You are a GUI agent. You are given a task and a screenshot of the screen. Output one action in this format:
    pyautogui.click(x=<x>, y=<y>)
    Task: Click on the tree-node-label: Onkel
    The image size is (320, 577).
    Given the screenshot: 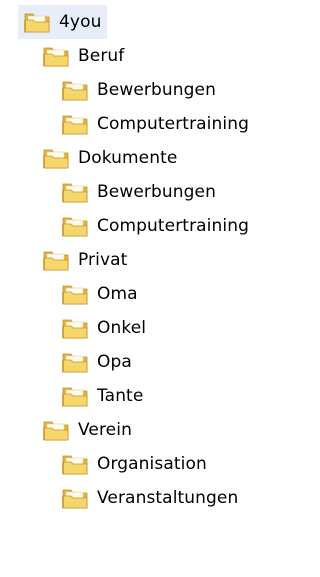 What is the action you would take?
    pyautogui.click(x=122, y=328)
    